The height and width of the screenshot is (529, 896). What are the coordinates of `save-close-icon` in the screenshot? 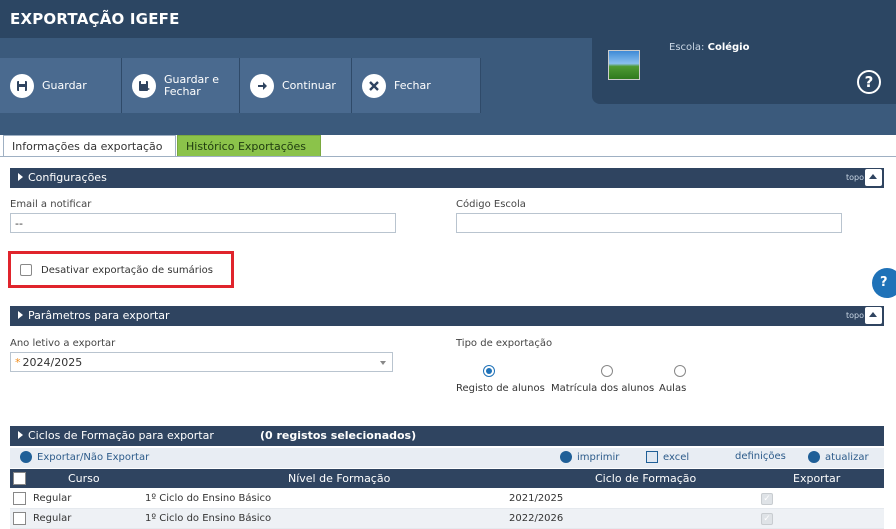 It's located at (144, 85).